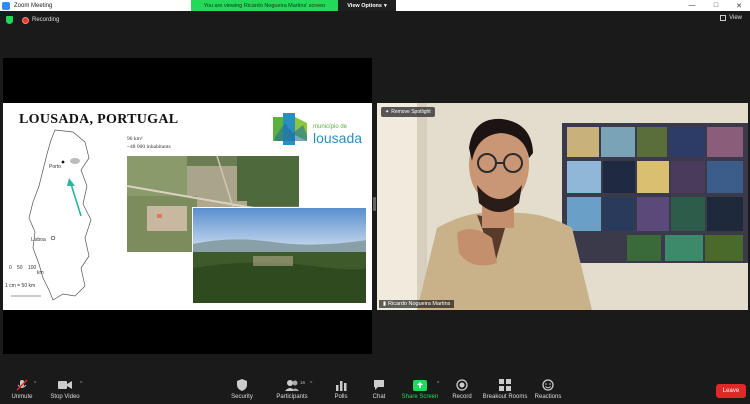 This screenshot has width=750, height=404. I want to click on municipality-logo: município de lousada, so click(320, 131).